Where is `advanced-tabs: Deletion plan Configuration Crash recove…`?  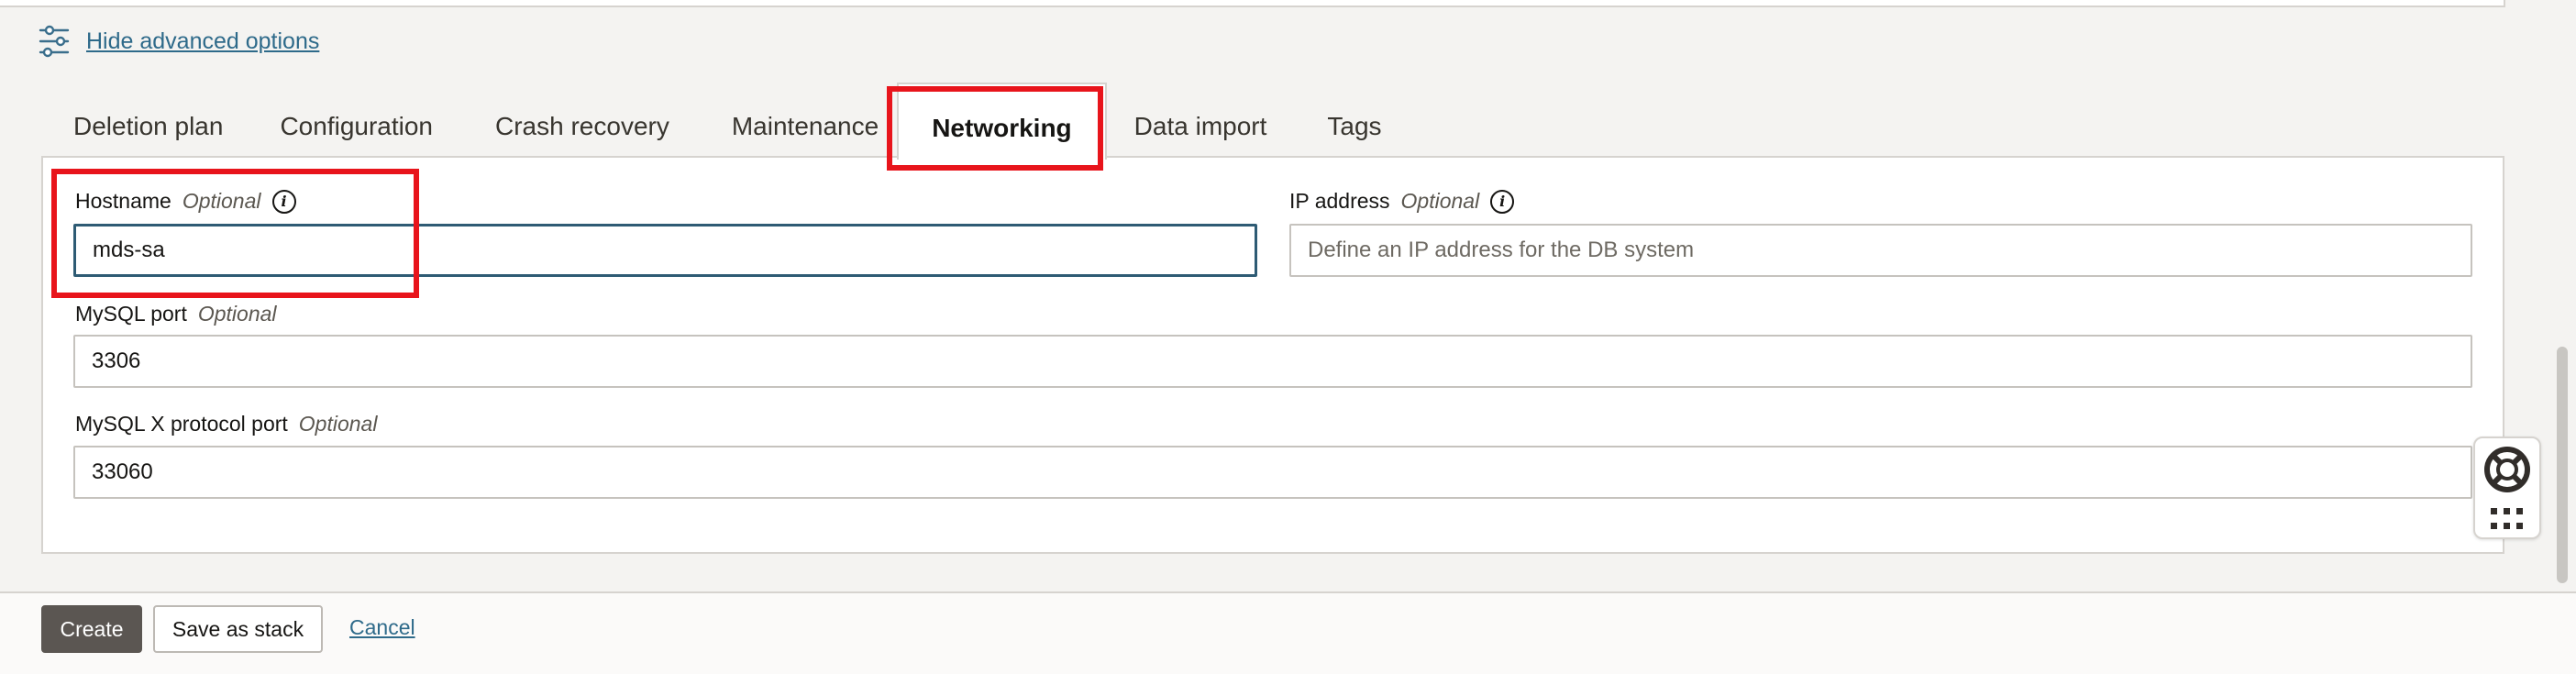 advanced-tabs: Deletion plan Configuration Crash recove… is located at coordinates (727, 121).